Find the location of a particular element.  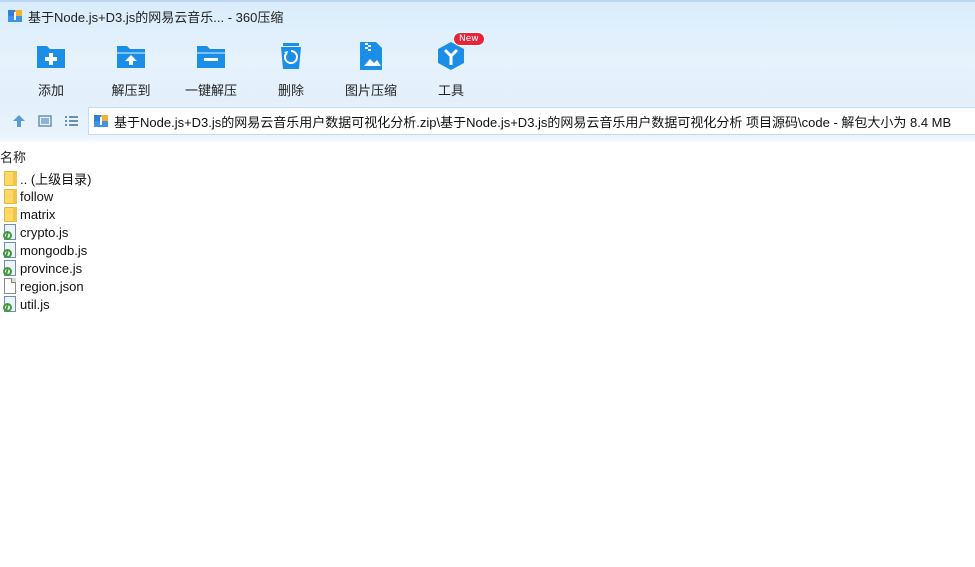

list-item-matrix: matrix is located at coordinates (200, 214).